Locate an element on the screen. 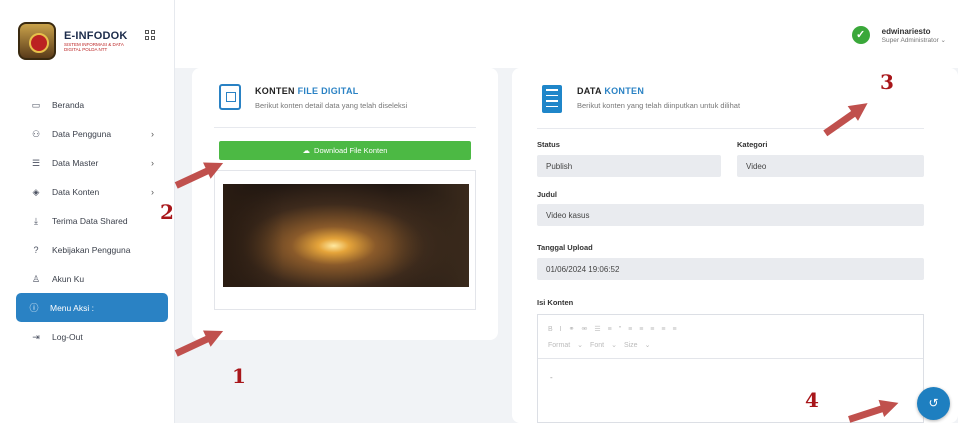 This screenshot has height=423, width=958. logout-icon: ⇥ is located at coordinates (36, 336).